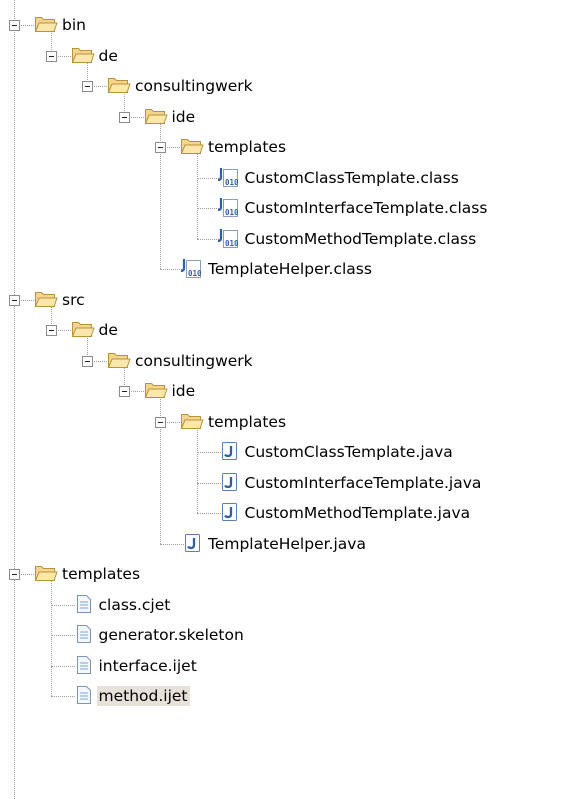  Describe the element at coordinates (289, 30) in the screenshot. I see `tree-folder-bin: bin` at that location.